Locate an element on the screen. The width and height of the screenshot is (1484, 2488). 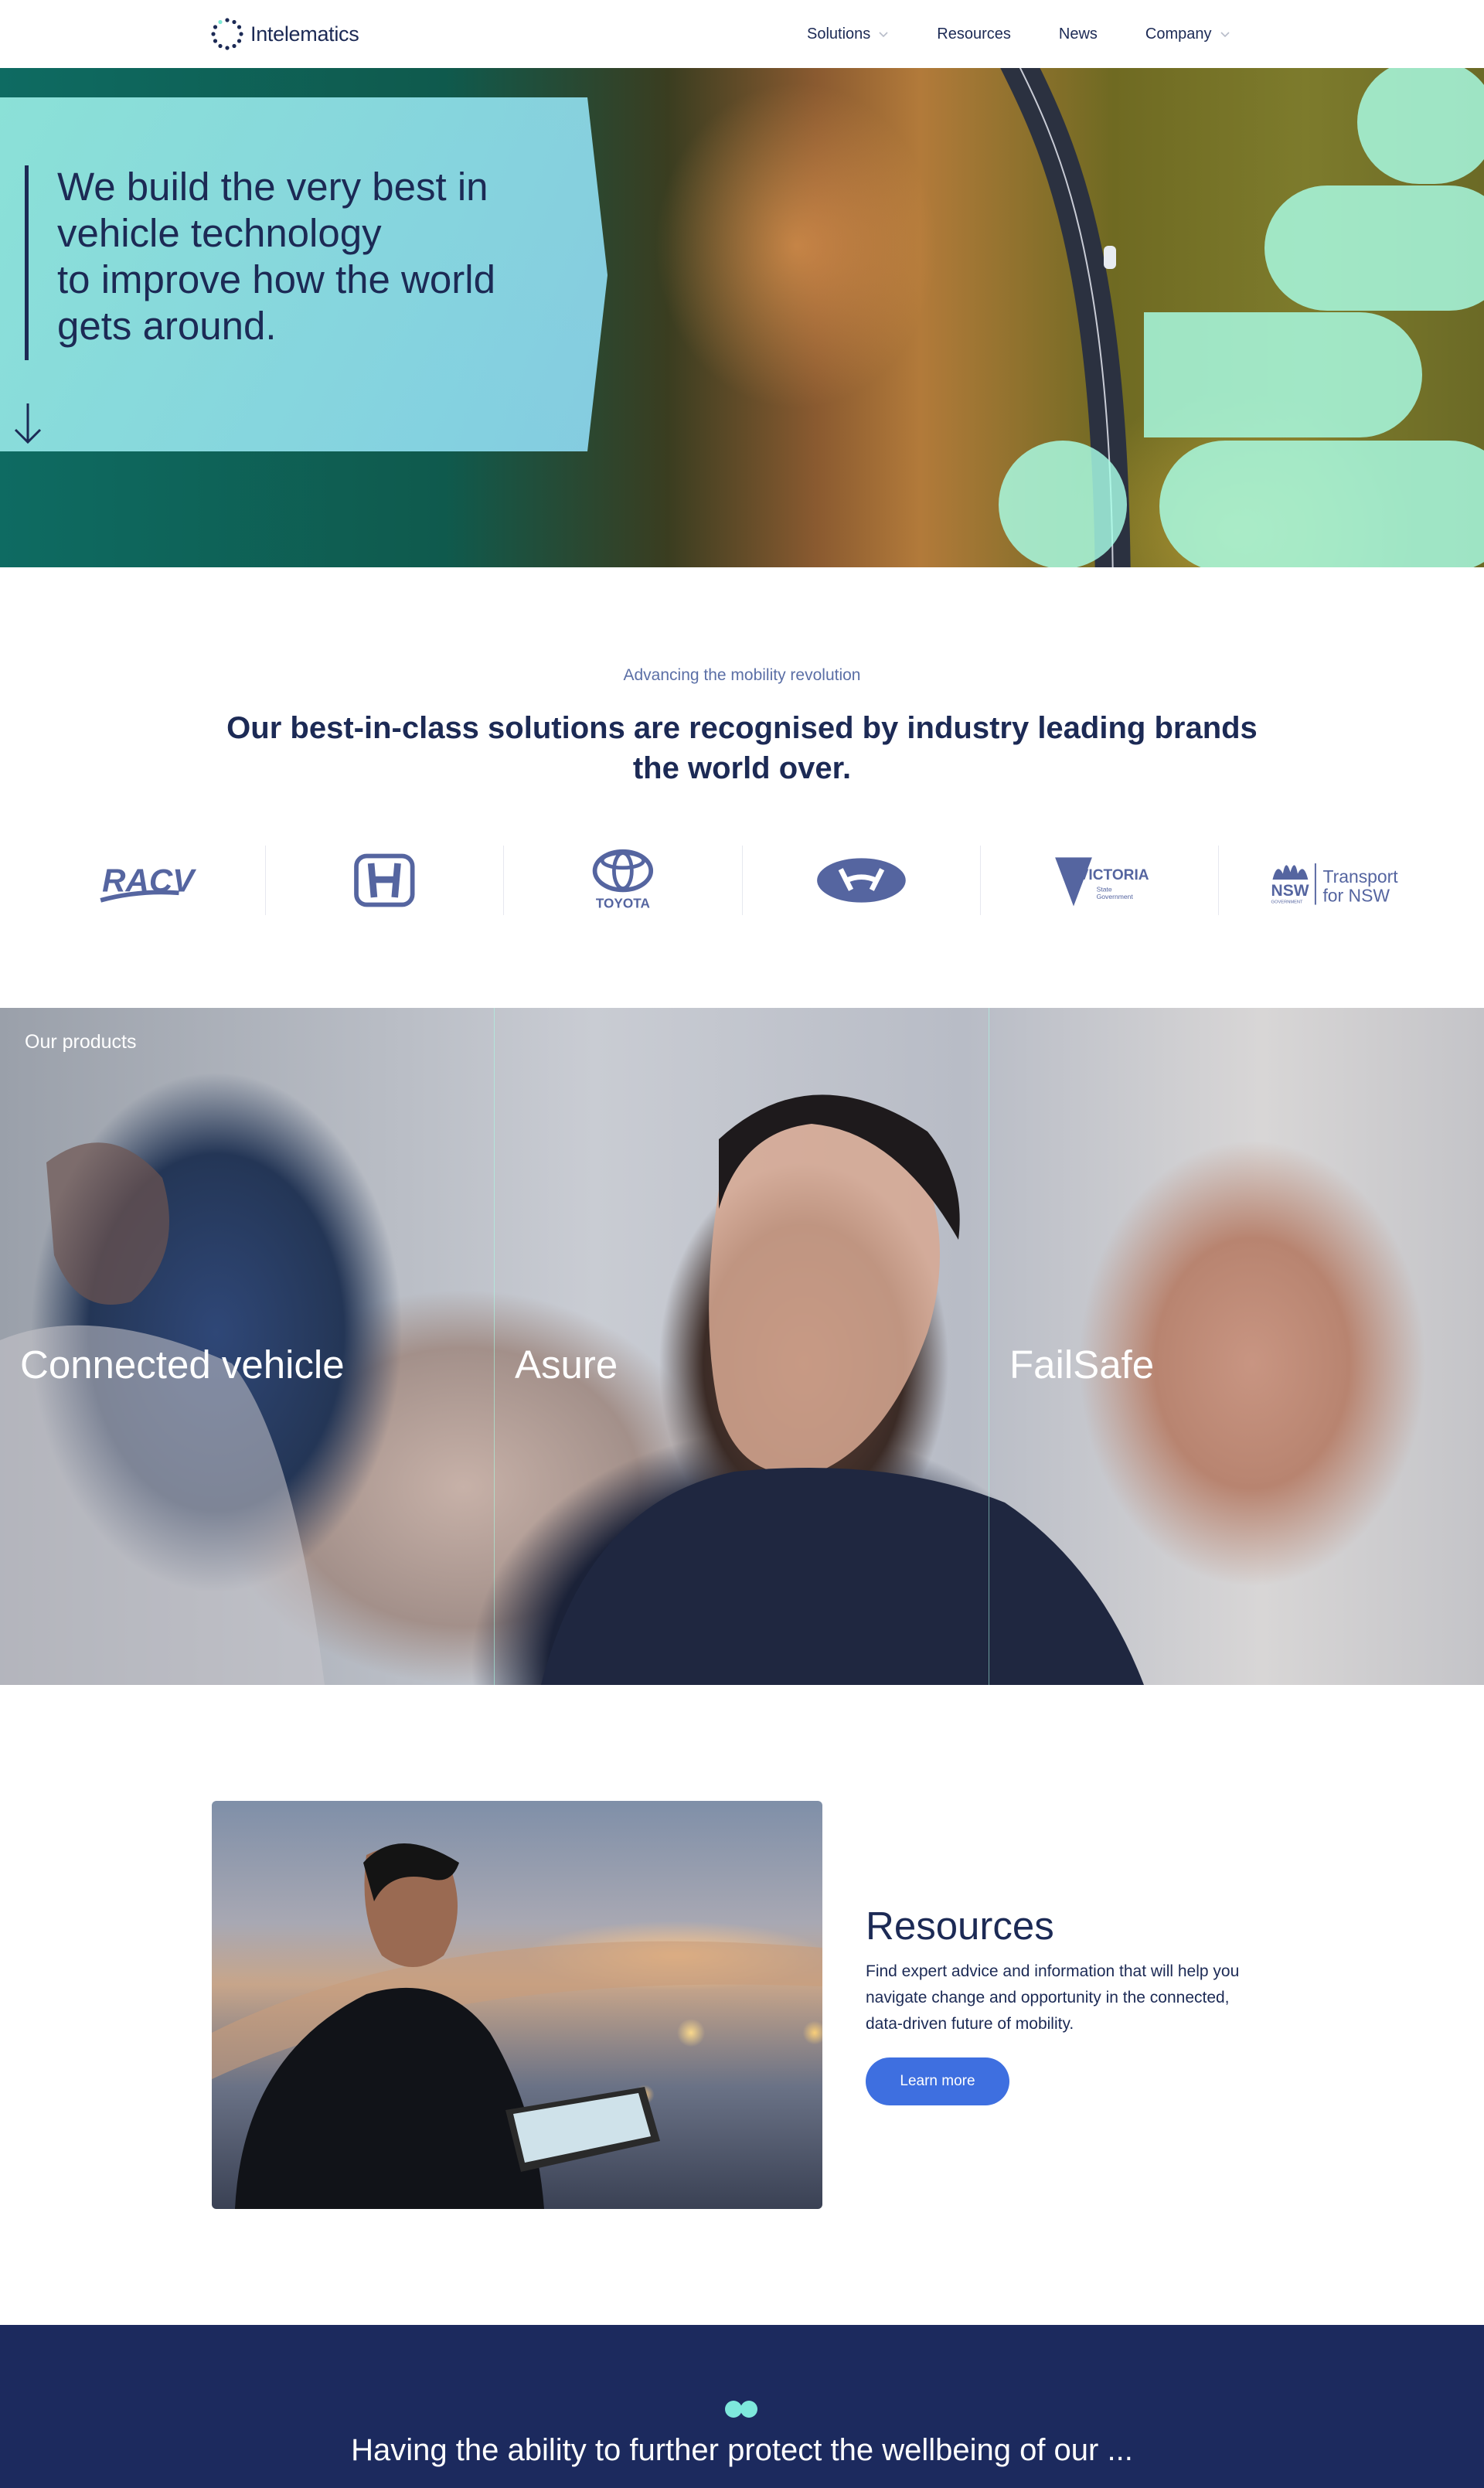
brand-victoria: VICTORIA State Government is located at coordinates (1100, 881).